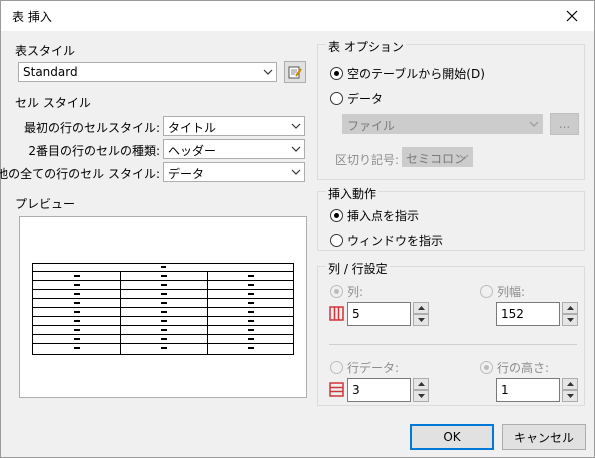 This screenshot has height=458, width=595. I want to click on radio-column-width-label: 列幅:, so click(511, 292).